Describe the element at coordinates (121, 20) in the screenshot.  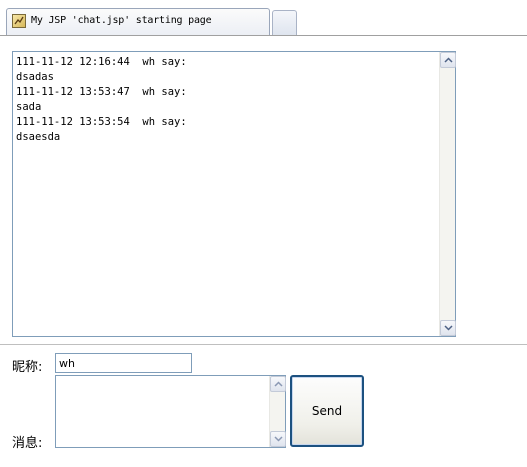
I see `tab-title: My JSP 'chat.jsp' starting page` at that location.